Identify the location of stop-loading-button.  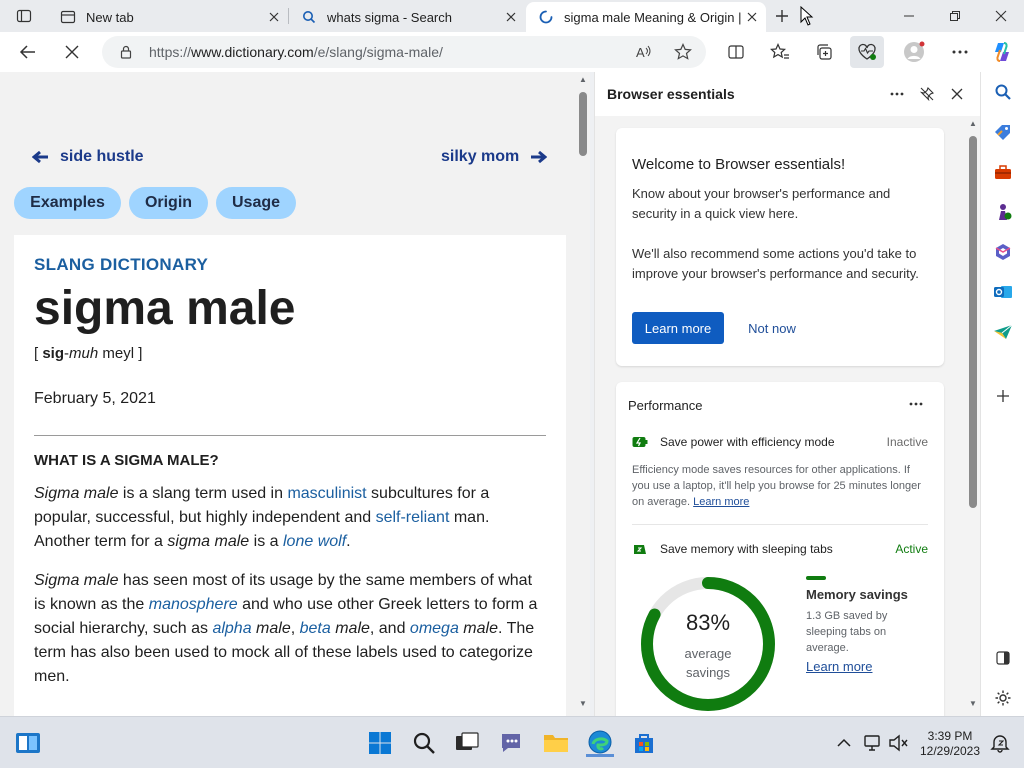
(72, 52).